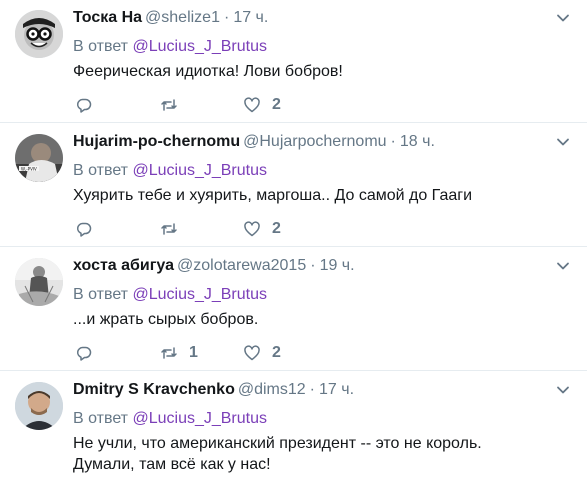 The image size is (587, 479). Describe the element at coordinates (179, 353) in the screenshot. I see `retweet-button: 1` at that location.